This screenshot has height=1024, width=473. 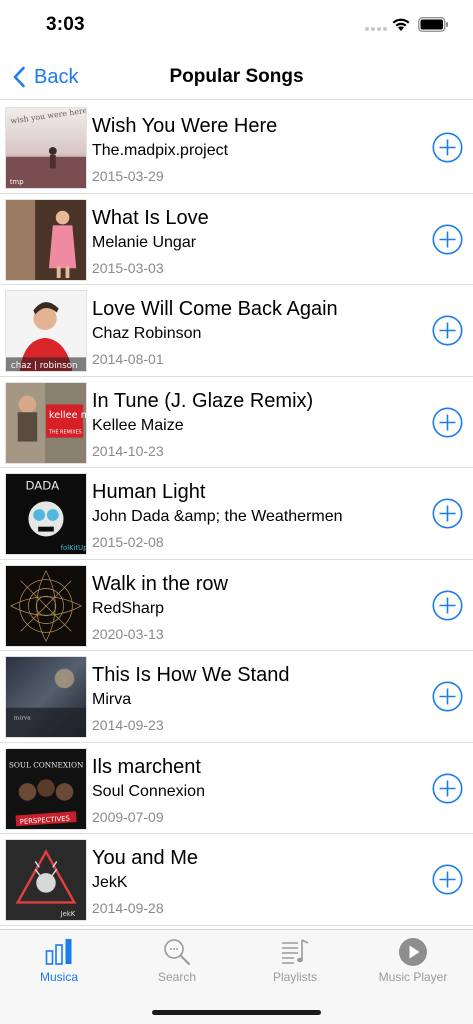 I want to click on artwork-text: JekK, so click(x=68, y=914).